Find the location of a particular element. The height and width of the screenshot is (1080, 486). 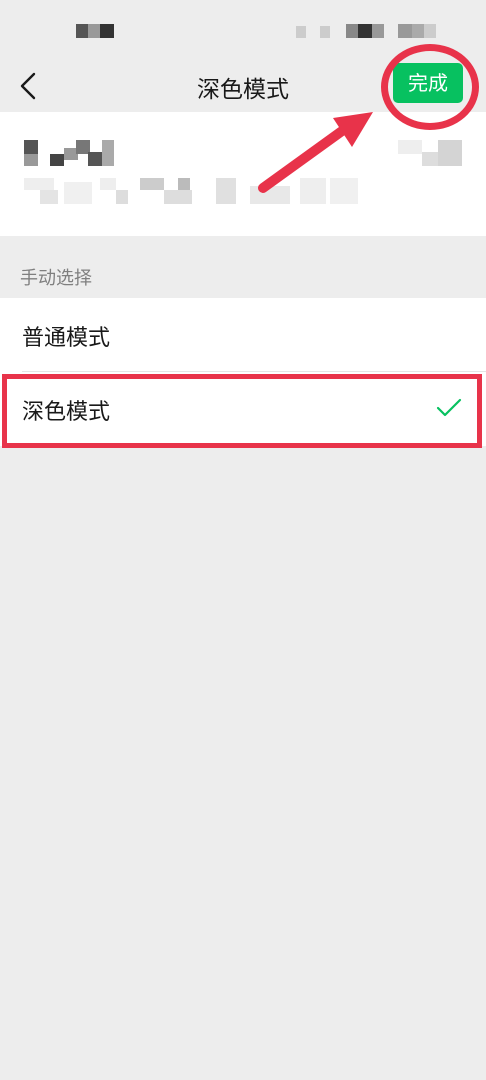

status-time-obscured is located at coordinates (82, 31).